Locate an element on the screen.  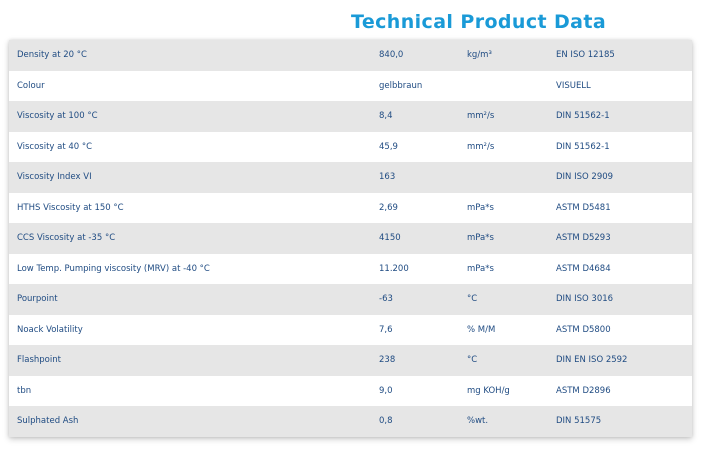
property-value: gelbbraun is located at coordinates (423, 85).